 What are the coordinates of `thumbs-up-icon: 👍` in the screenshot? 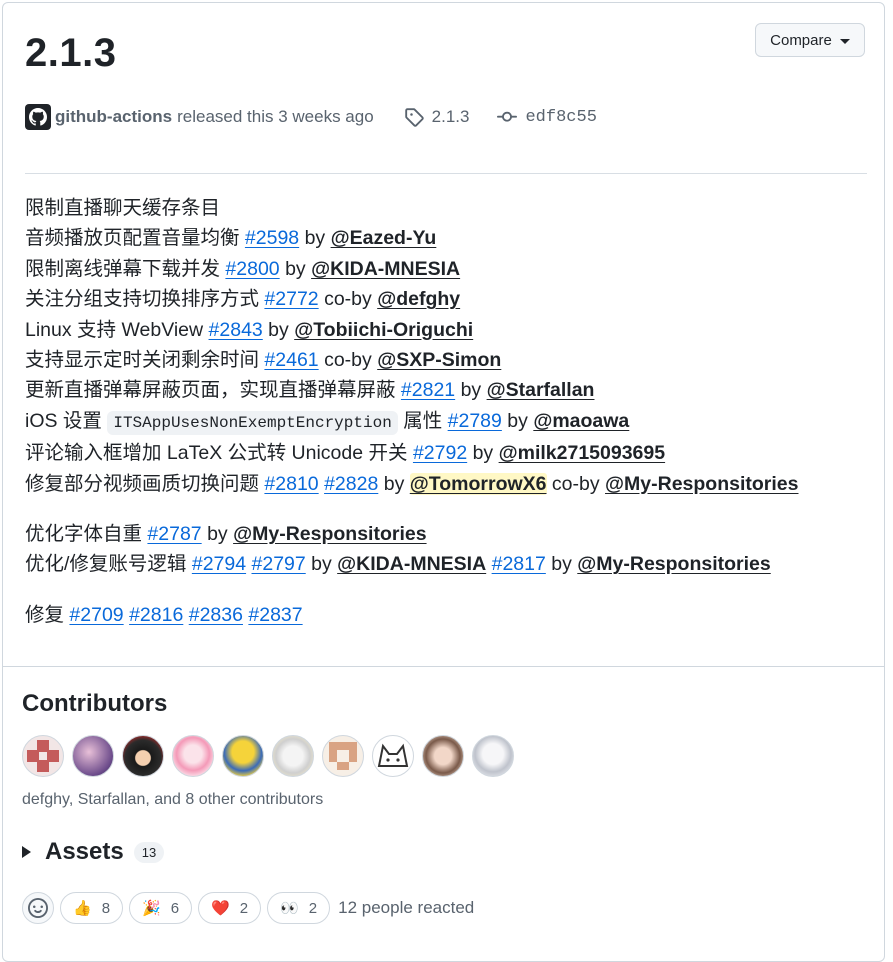 It's located at (82, 908).